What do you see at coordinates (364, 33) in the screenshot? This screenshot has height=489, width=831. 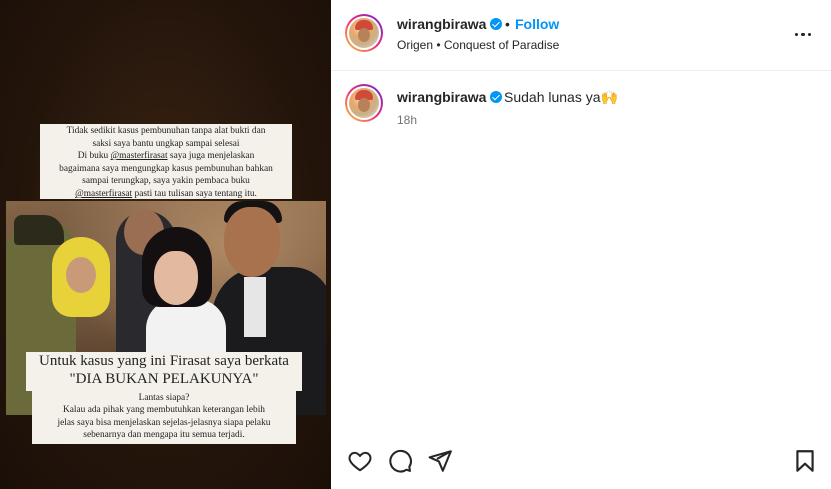 I see `avatar` at bounding box center [364, 33].